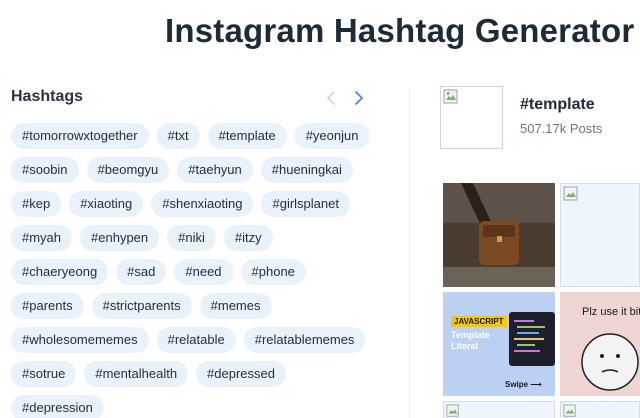  I want to click on hashtag-chip: #tomorrowxtogether, so click(80, 136).